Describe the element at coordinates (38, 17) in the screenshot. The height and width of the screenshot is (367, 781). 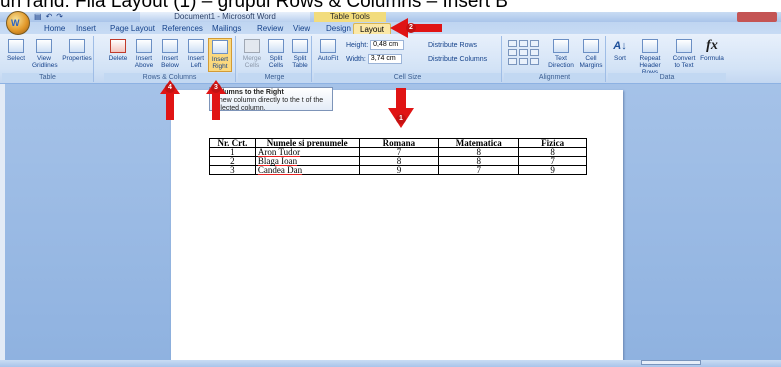
I see `save-icon: ▤` at that location.